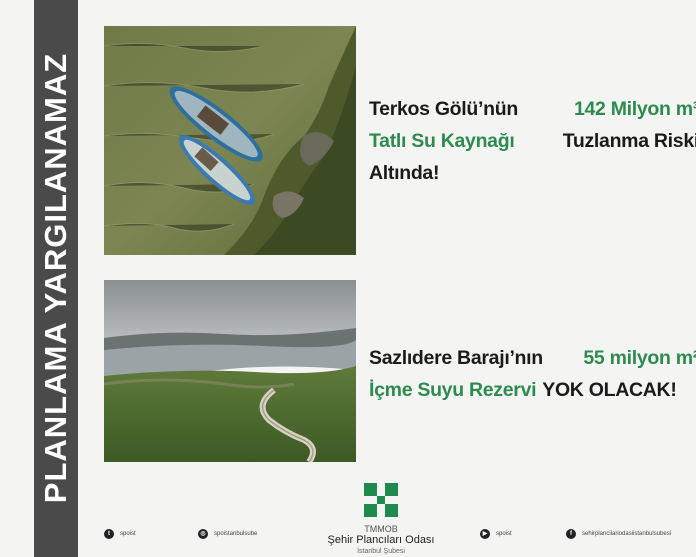 The width and height of the screenshot is (696, 557). I want to click on headline-sazlidere-warning: YOK OLACAK!, so click(609, 390).